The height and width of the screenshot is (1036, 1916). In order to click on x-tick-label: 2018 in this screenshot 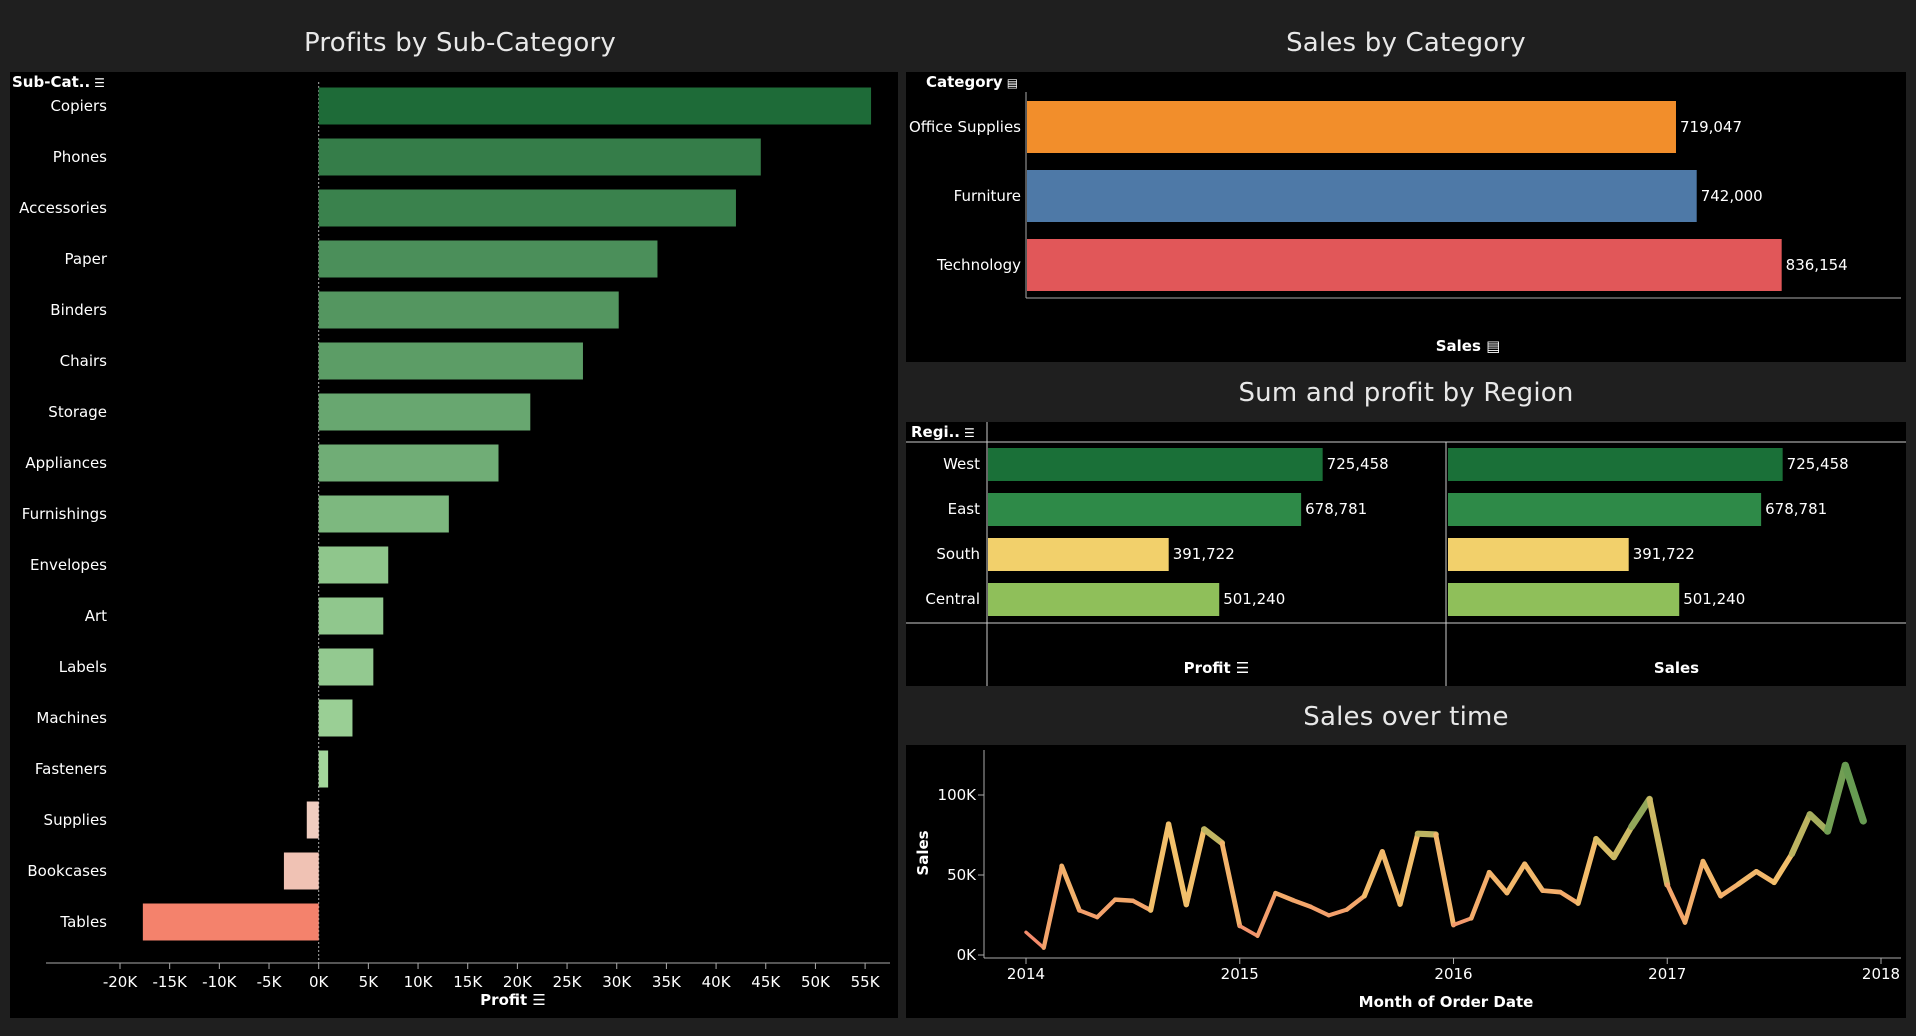, I will do `click(1881, 974)`.